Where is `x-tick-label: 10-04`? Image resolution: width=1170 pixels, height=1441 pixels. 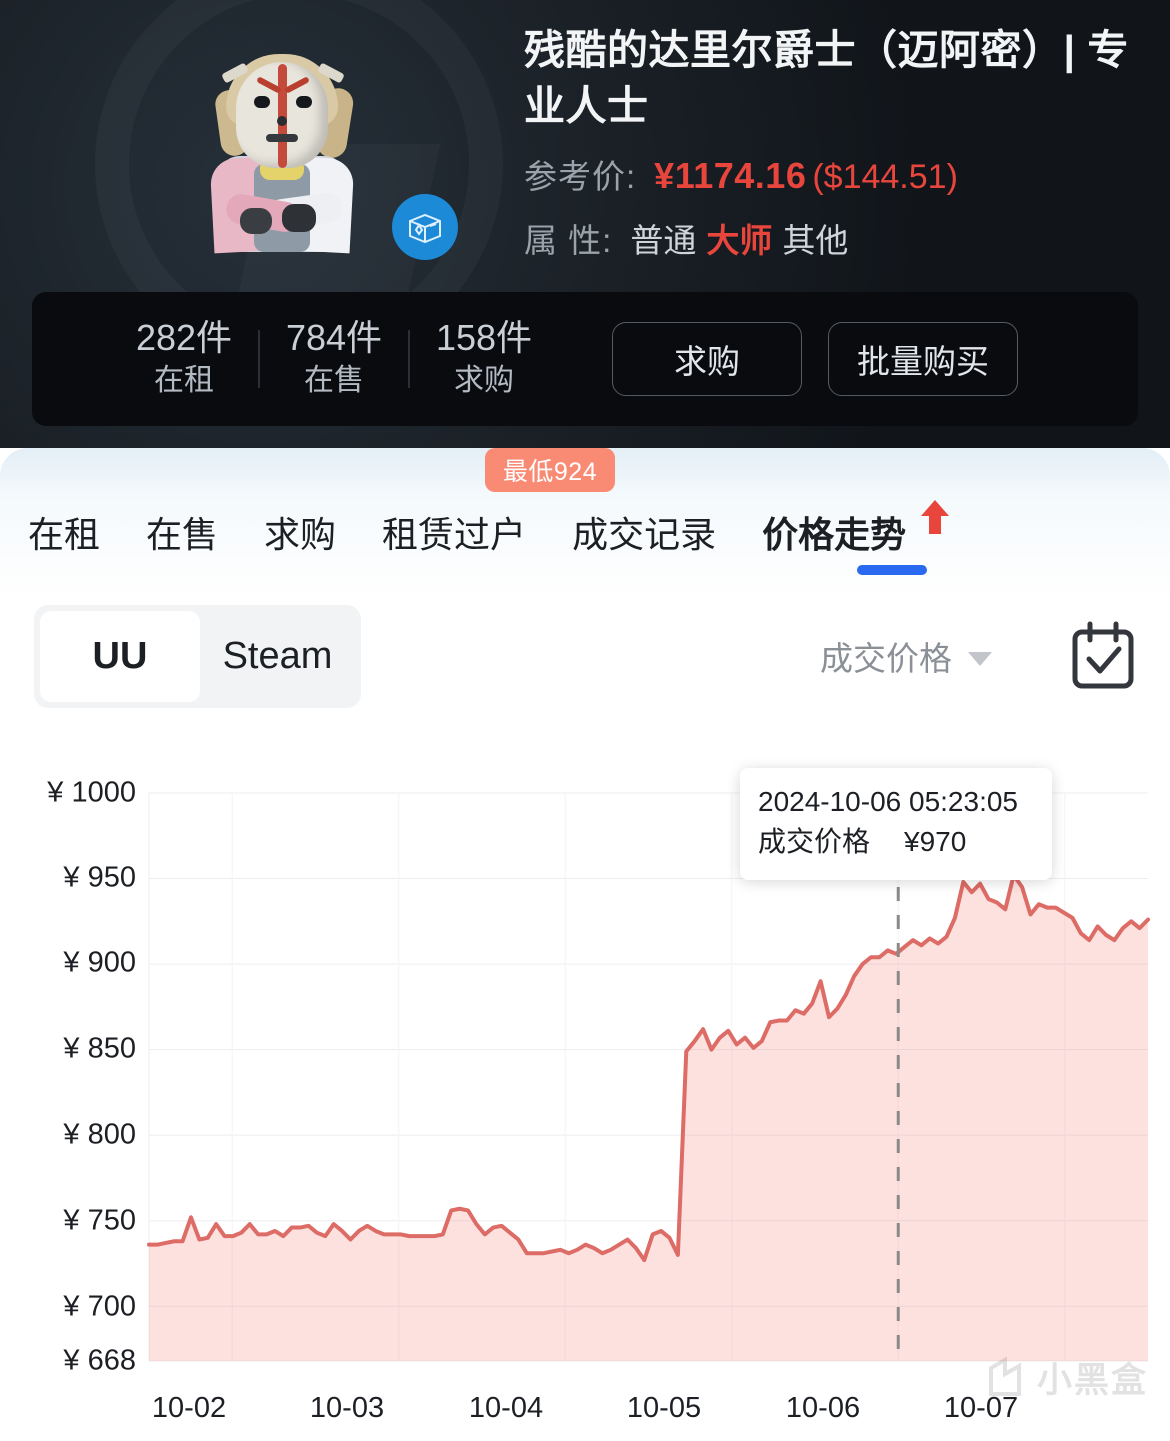
x-tick-label: 10-04 is located at coordinates (506, 1408).